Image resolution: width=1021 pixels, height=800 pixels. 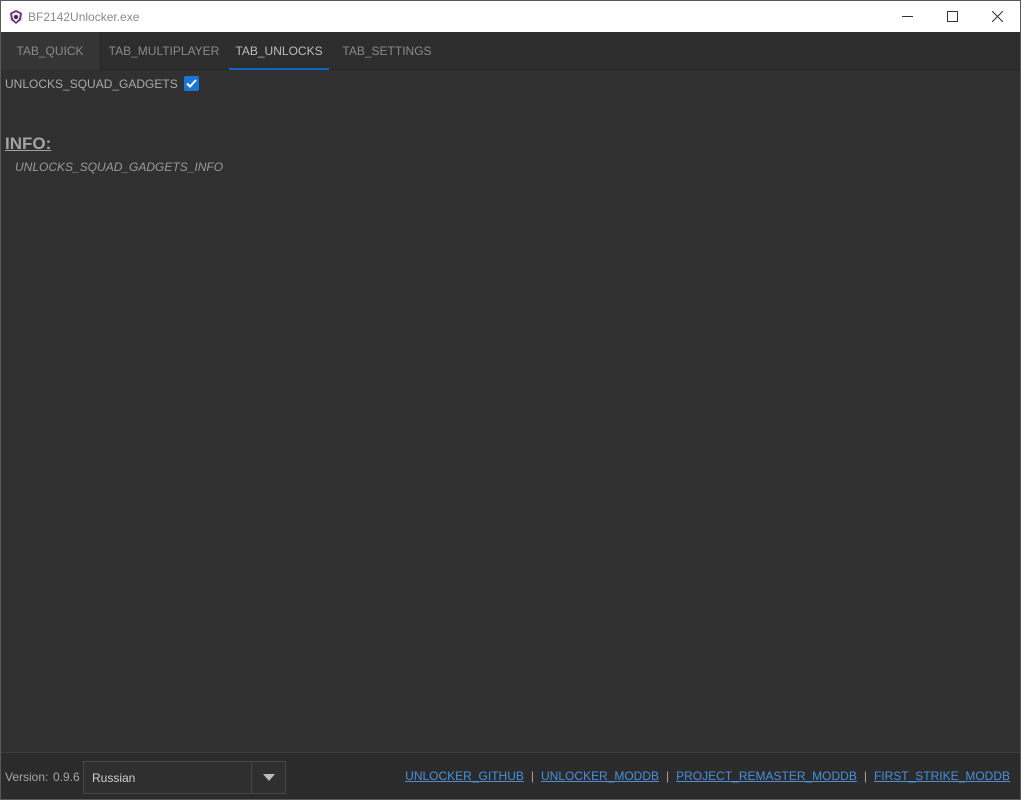 I want to click on minimize-icon, so click(x=907, y=16).